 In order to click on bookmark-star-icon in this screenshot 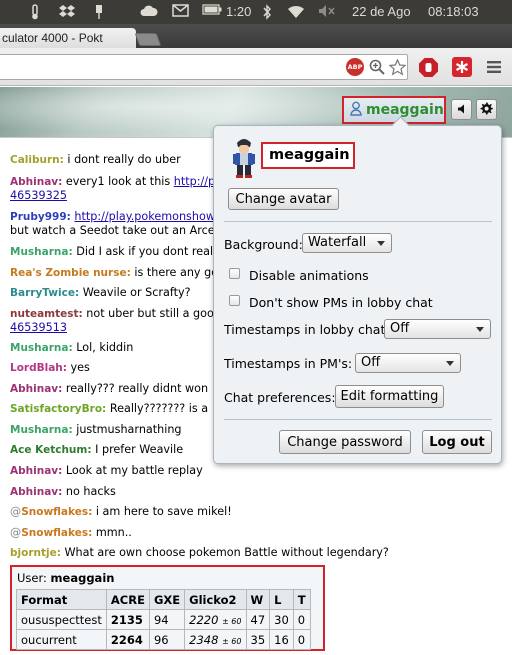, I will do `click(397, 67)`.